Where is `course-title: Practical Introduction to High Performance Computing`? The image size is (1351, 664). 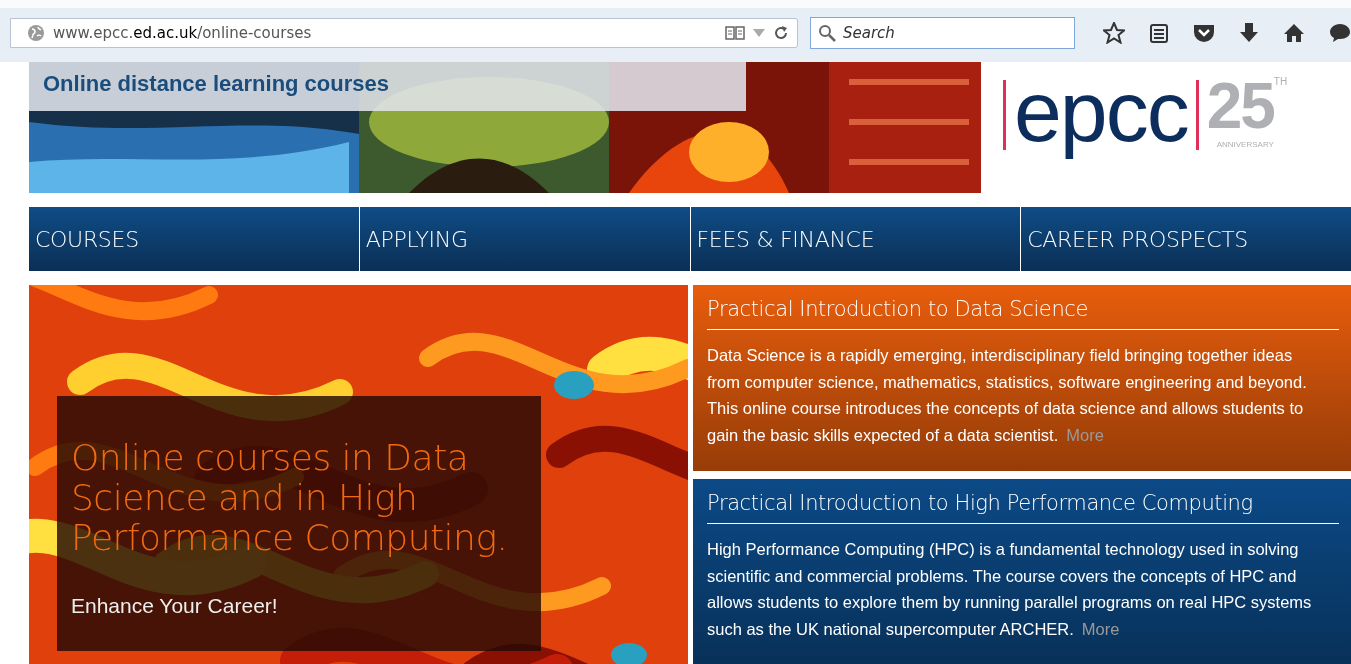
course-title: Practical Introduction to High Performance Computing is located at coordinates (1023, 507).